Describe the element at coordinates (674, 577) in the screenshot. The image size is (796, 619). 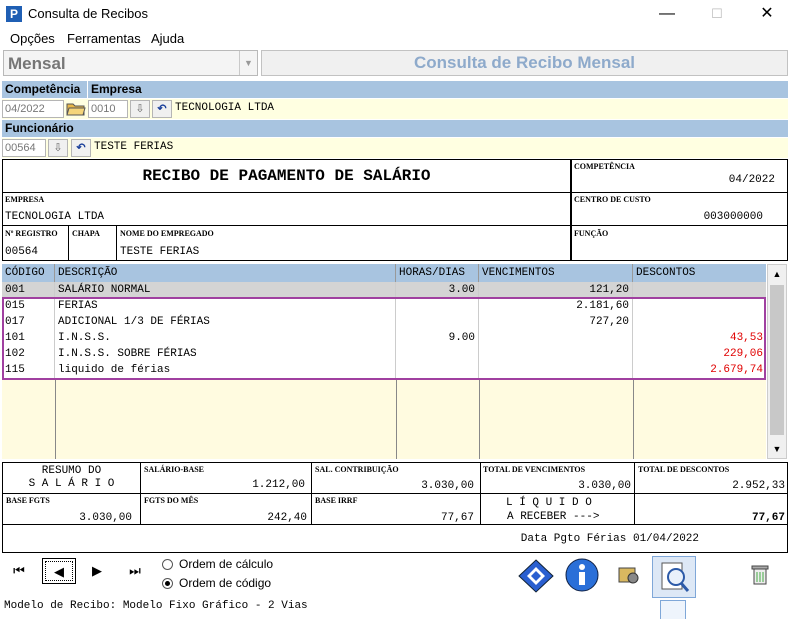
I see `preview-icon` at that location.